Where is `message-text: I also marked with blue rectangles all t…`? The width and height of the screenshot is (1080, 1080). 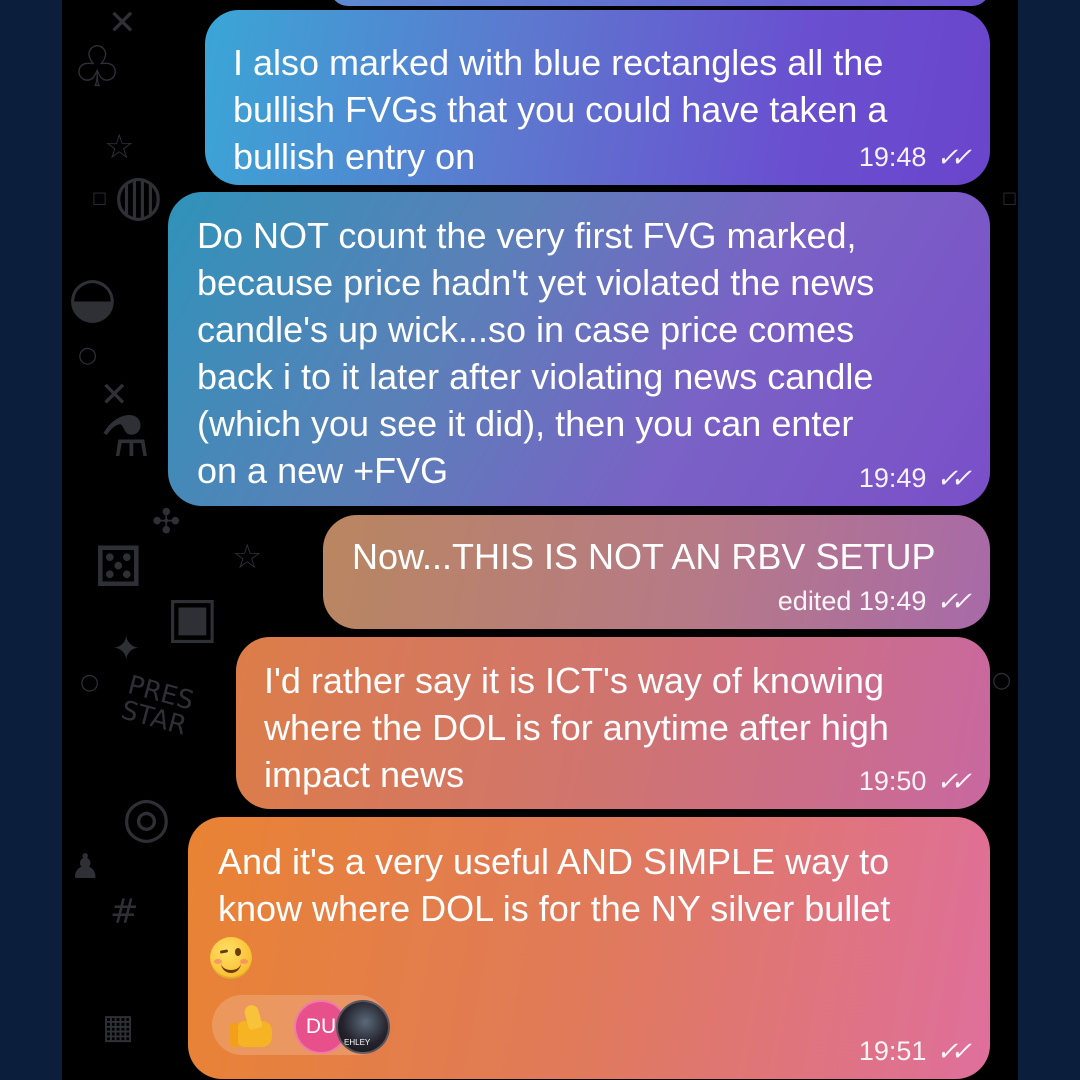
message-text: I also marked with blue rectangles all t… is located at coordinates (560, 109).